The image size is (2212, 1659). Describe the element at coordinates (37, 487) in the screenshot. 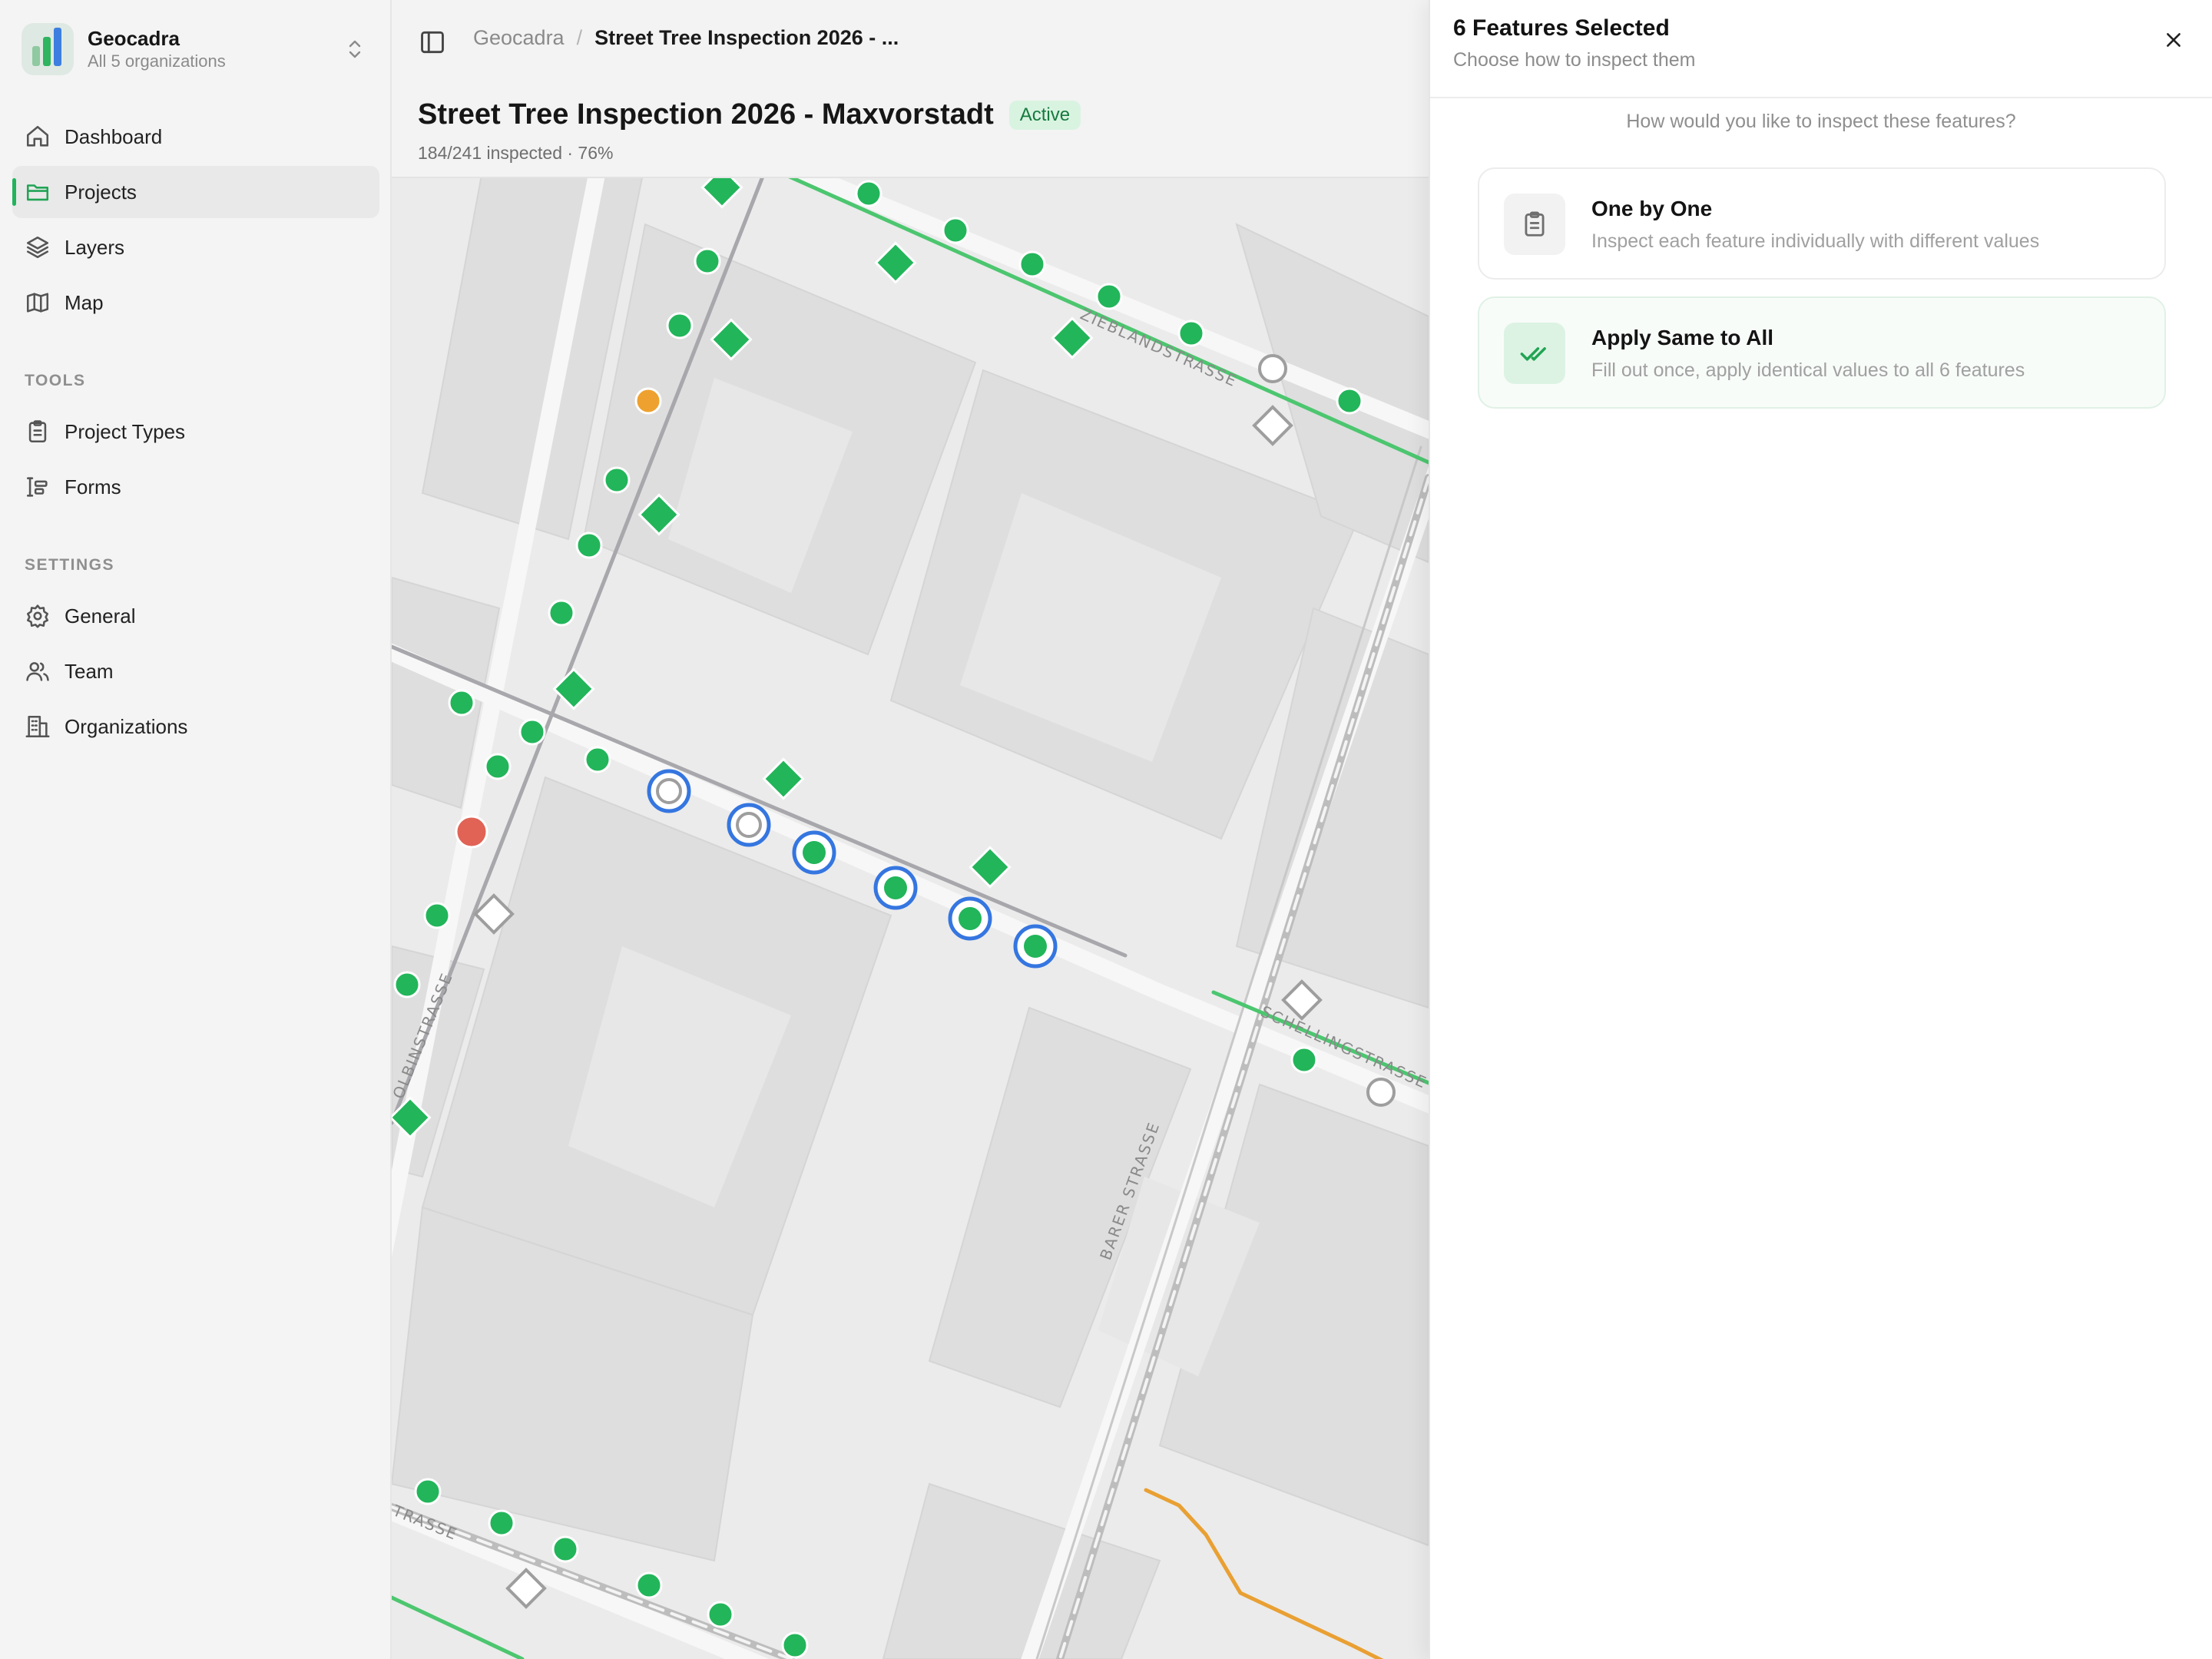

I see `form-icon` at that location.